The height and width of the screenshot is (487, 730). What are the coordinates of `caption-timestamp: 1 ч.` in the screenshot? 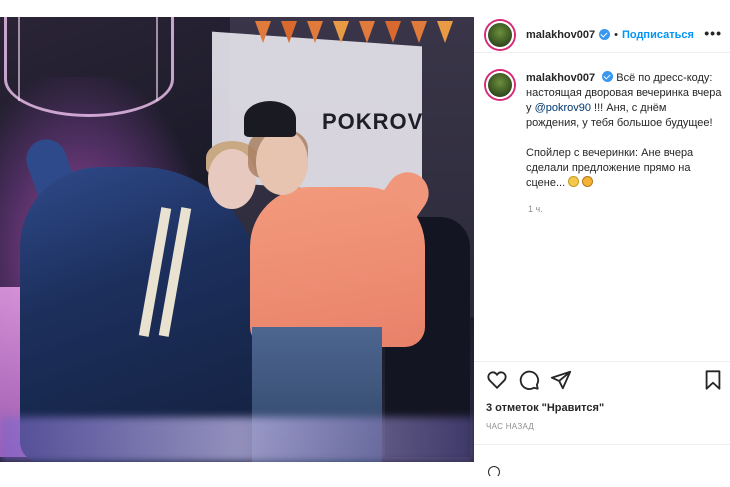 It's located at (535, 209).